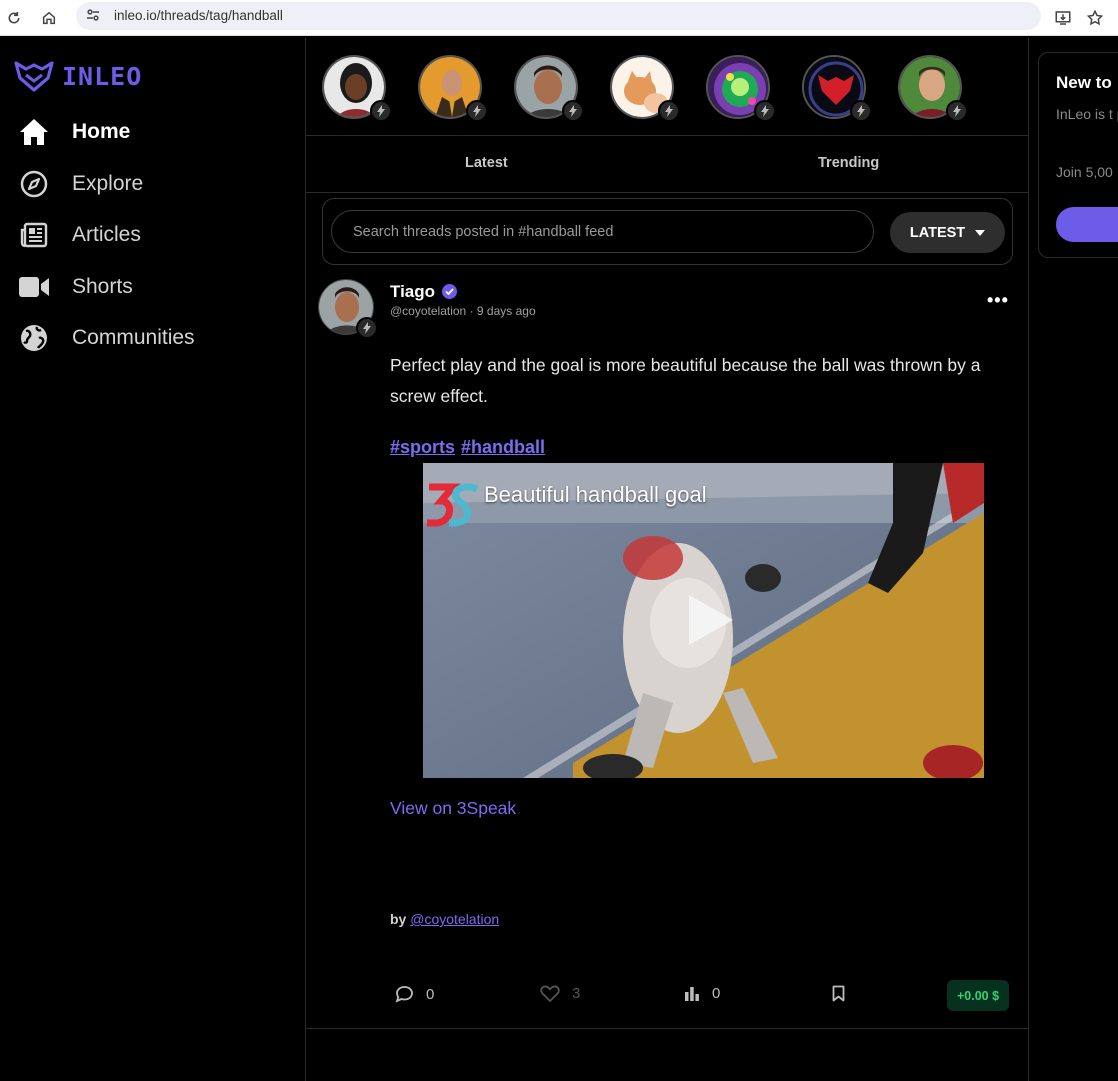  I want to click on post-time: 9 days ago, so click(506, 311).